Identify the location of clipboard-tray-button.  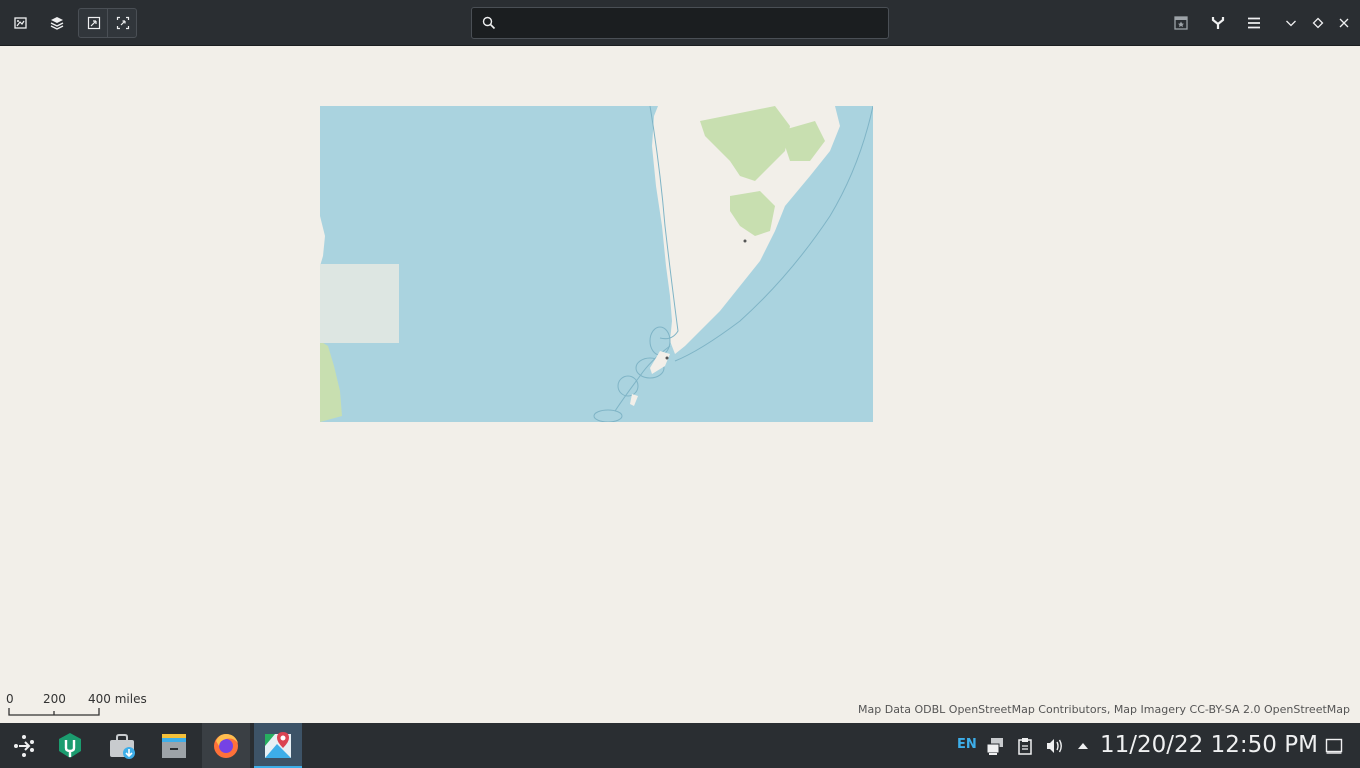
(1025, 746).